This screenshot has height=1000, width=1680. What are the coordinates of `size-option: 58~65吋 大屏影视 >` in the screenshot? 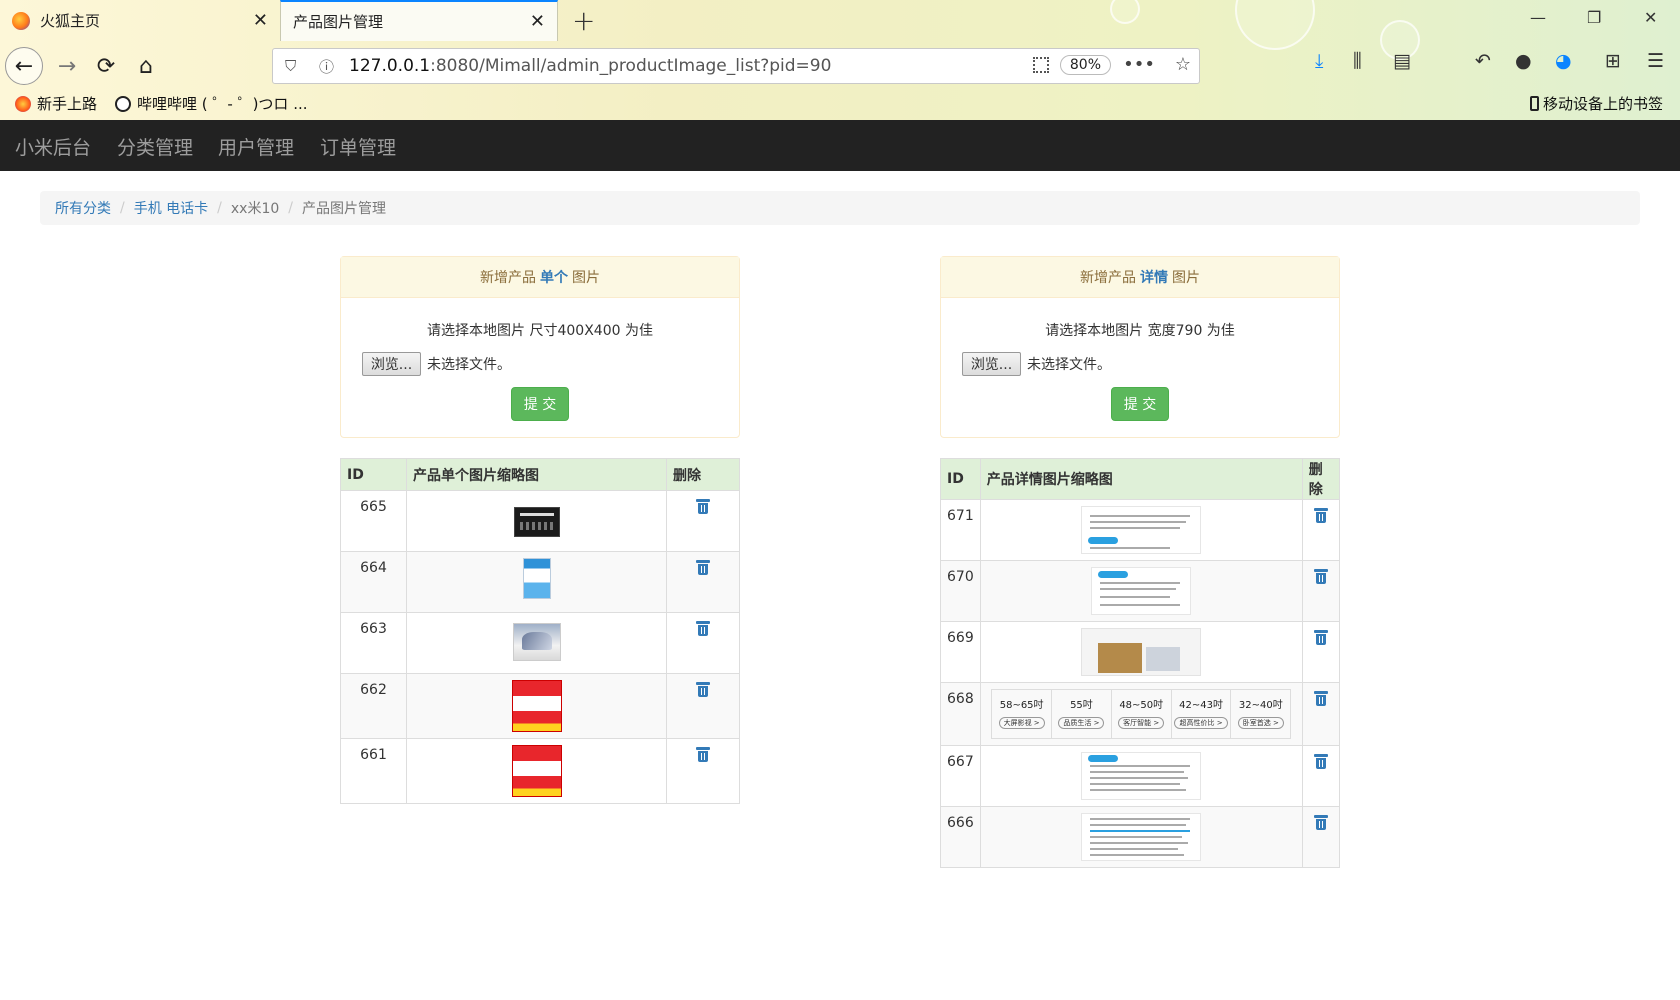 It's located at (1022, 714).